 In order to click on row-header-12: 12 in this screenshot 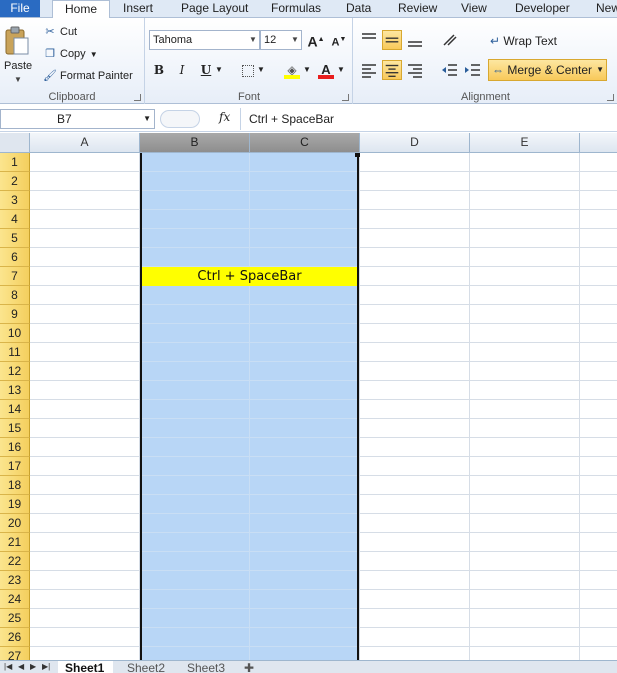, I will do `click(15, 371)`.